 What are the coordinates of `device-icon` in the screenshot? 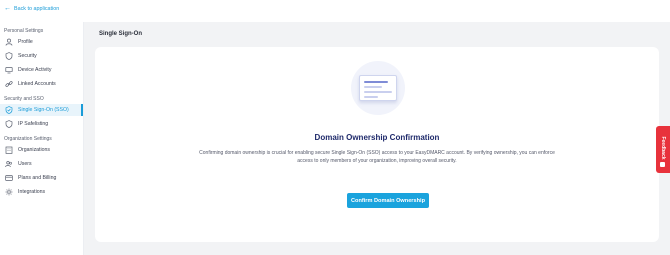 It's located at (9, 70).